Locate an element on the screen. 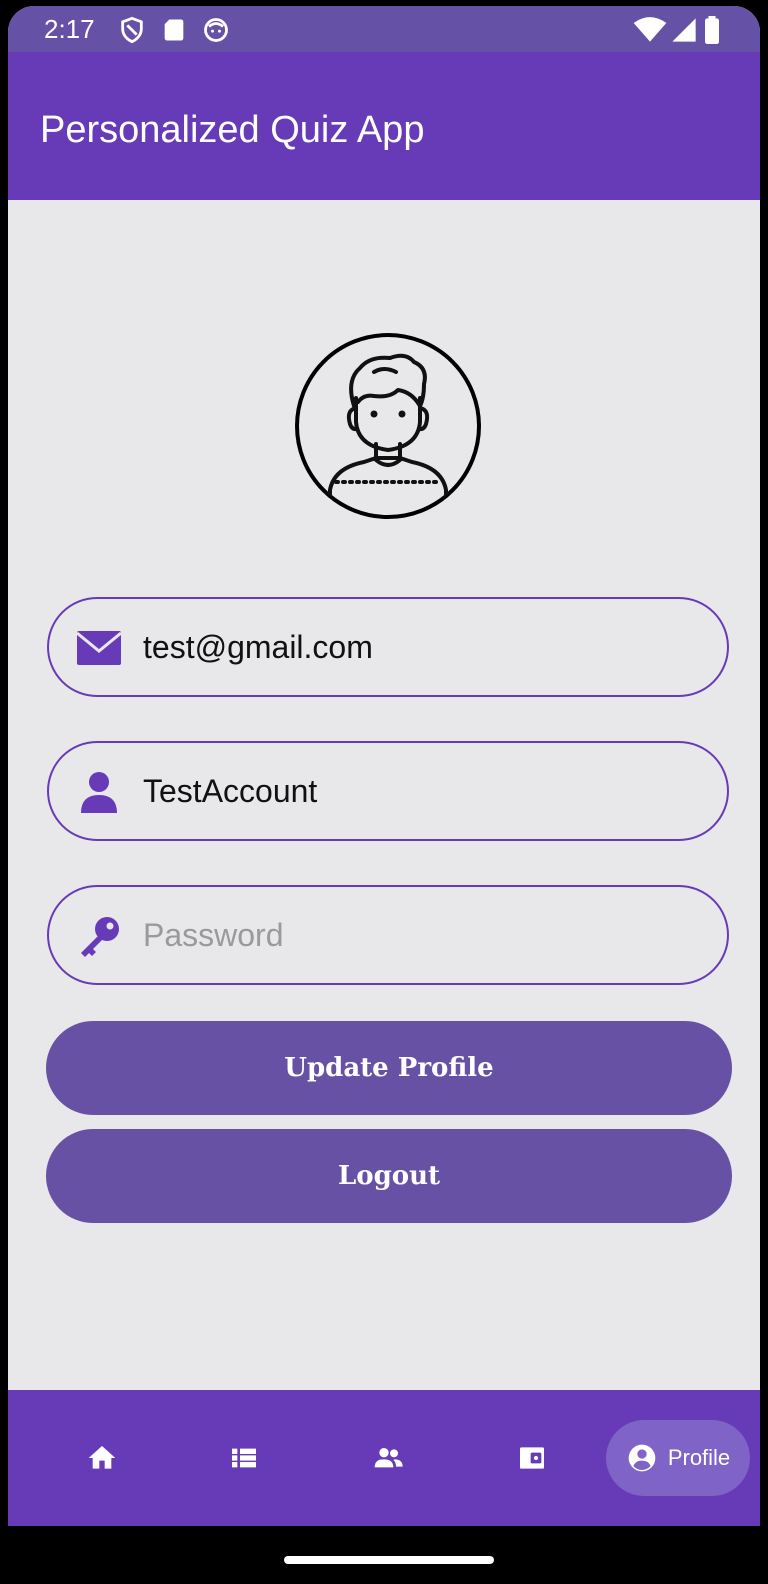 This screenshot has height=1584, width=768. home-gesture-handle is located at coordinates (389, 1560).